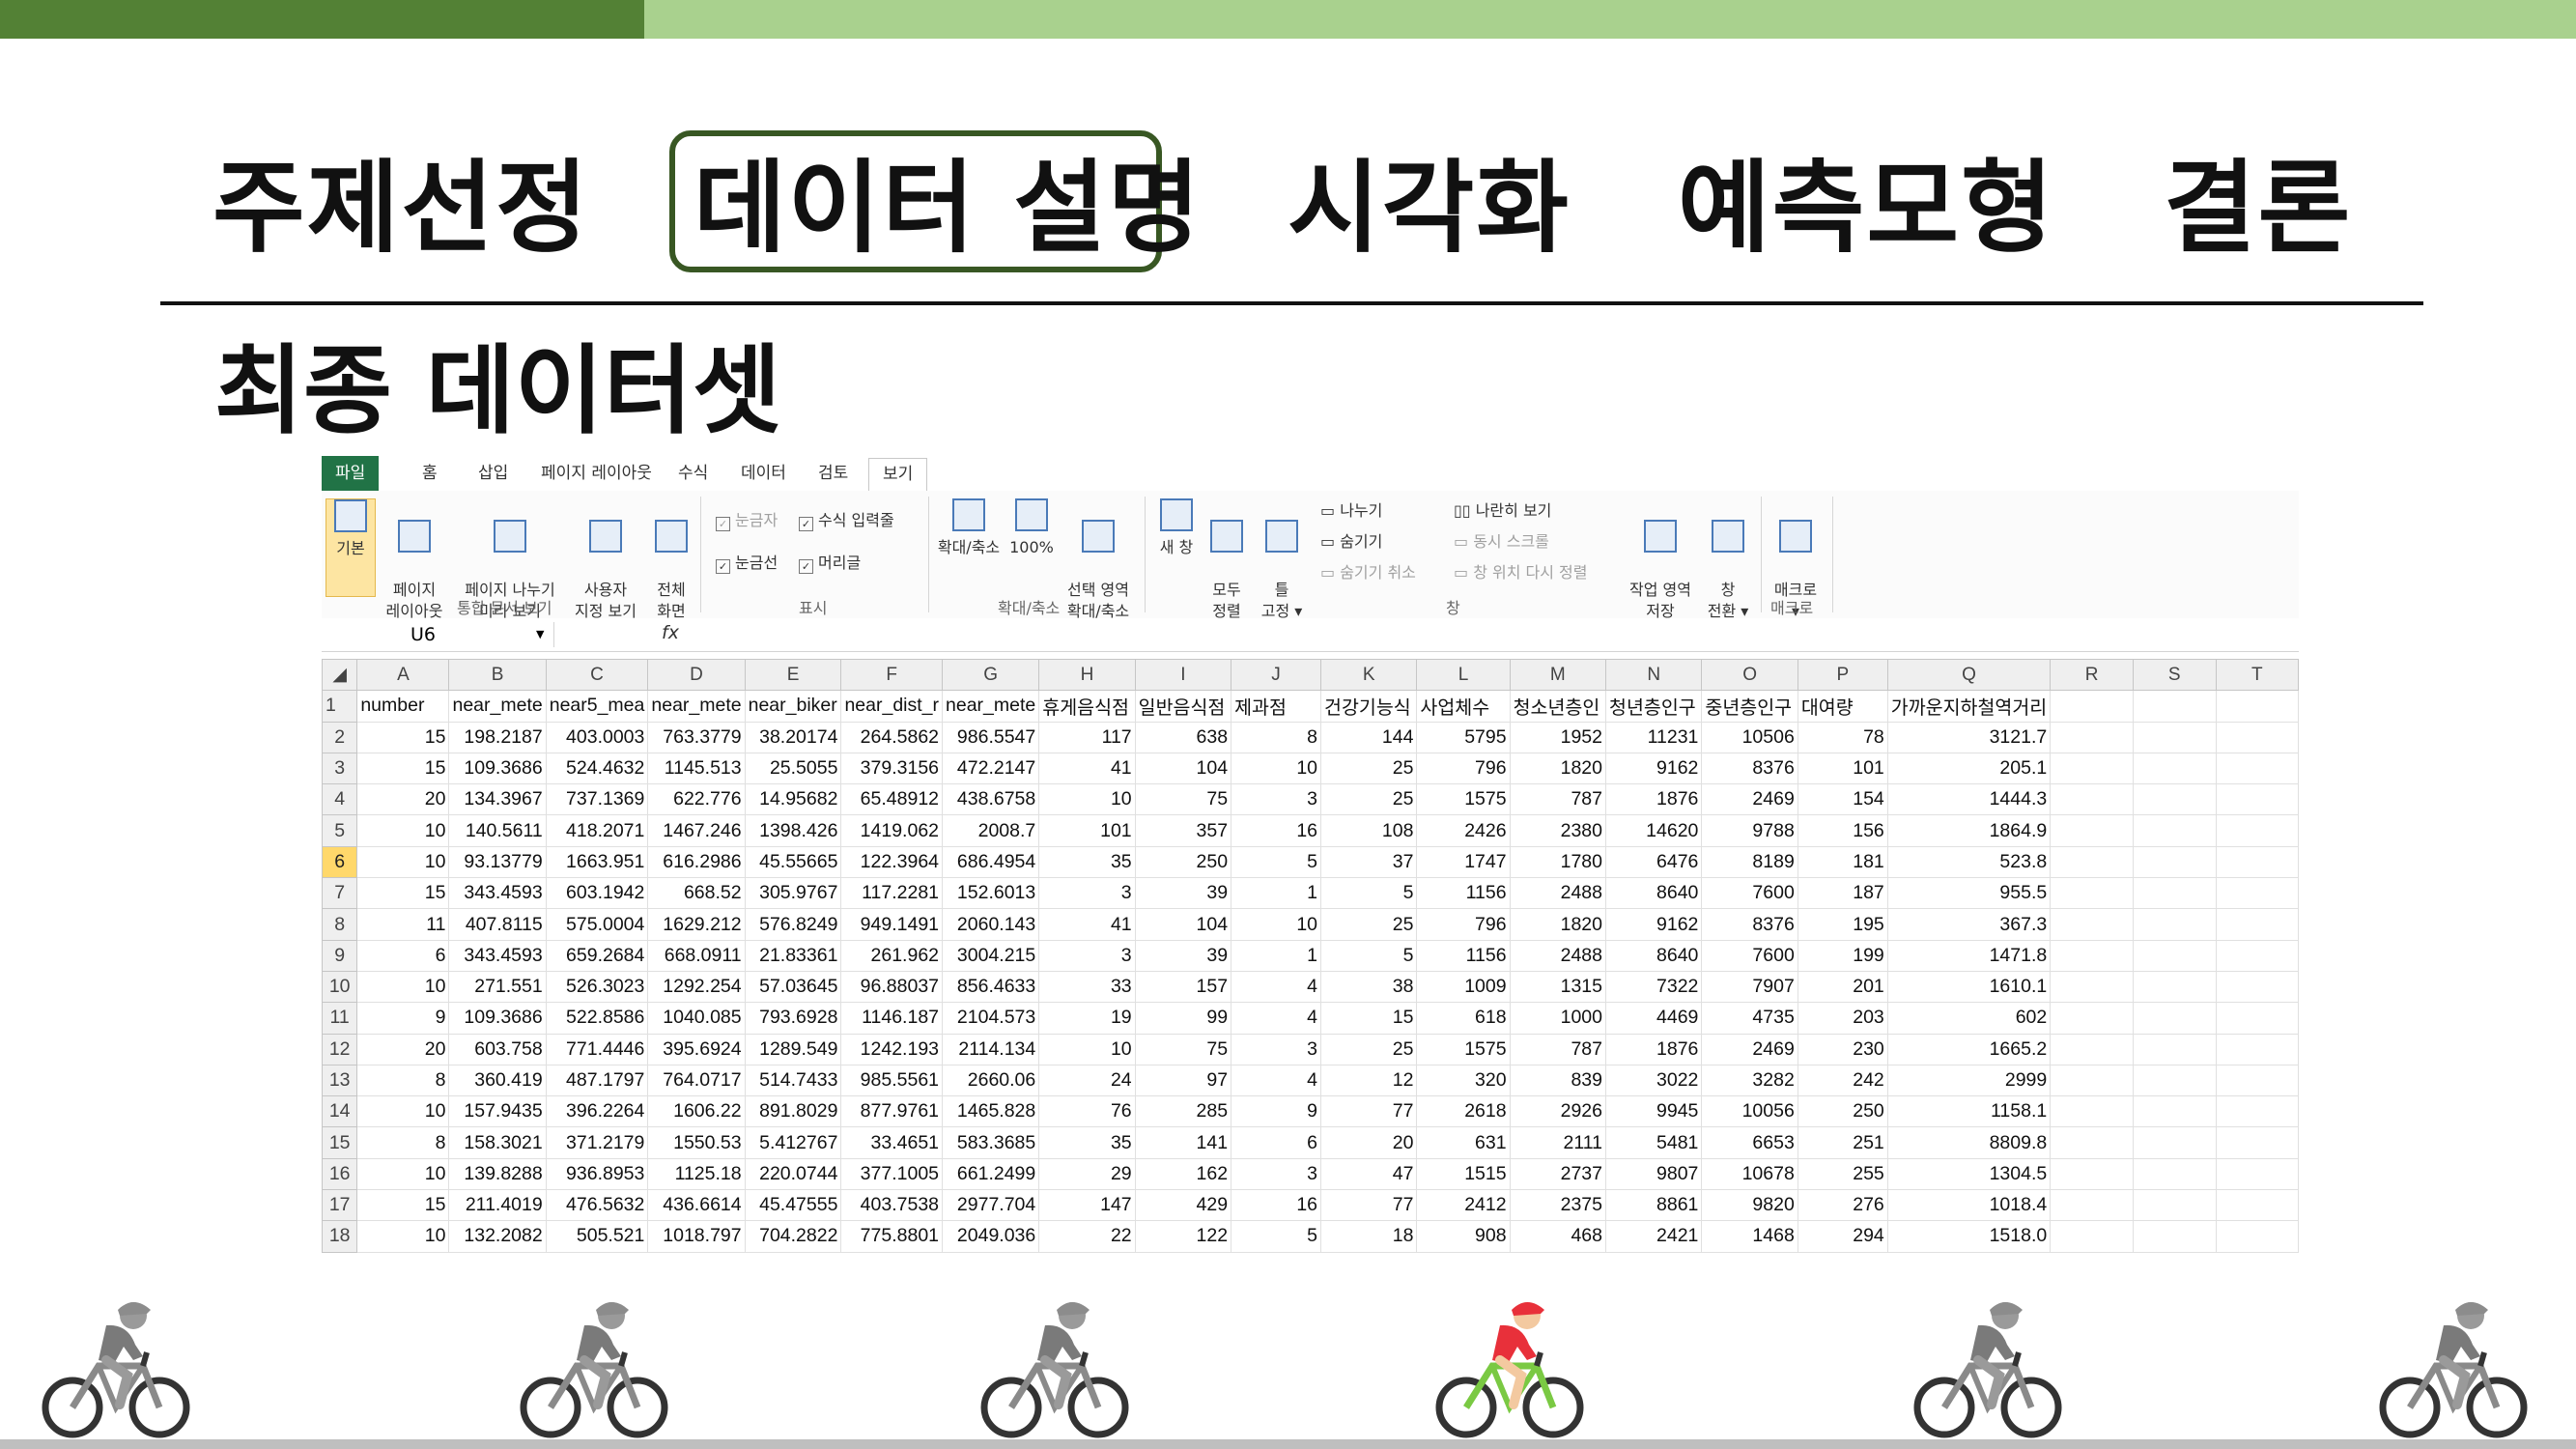 The width and height of the screenshot is (2576, 1449). Describe the element at coordinates (793, 768) in the screenshot. I see `data-cell: 25.5055` at that location.